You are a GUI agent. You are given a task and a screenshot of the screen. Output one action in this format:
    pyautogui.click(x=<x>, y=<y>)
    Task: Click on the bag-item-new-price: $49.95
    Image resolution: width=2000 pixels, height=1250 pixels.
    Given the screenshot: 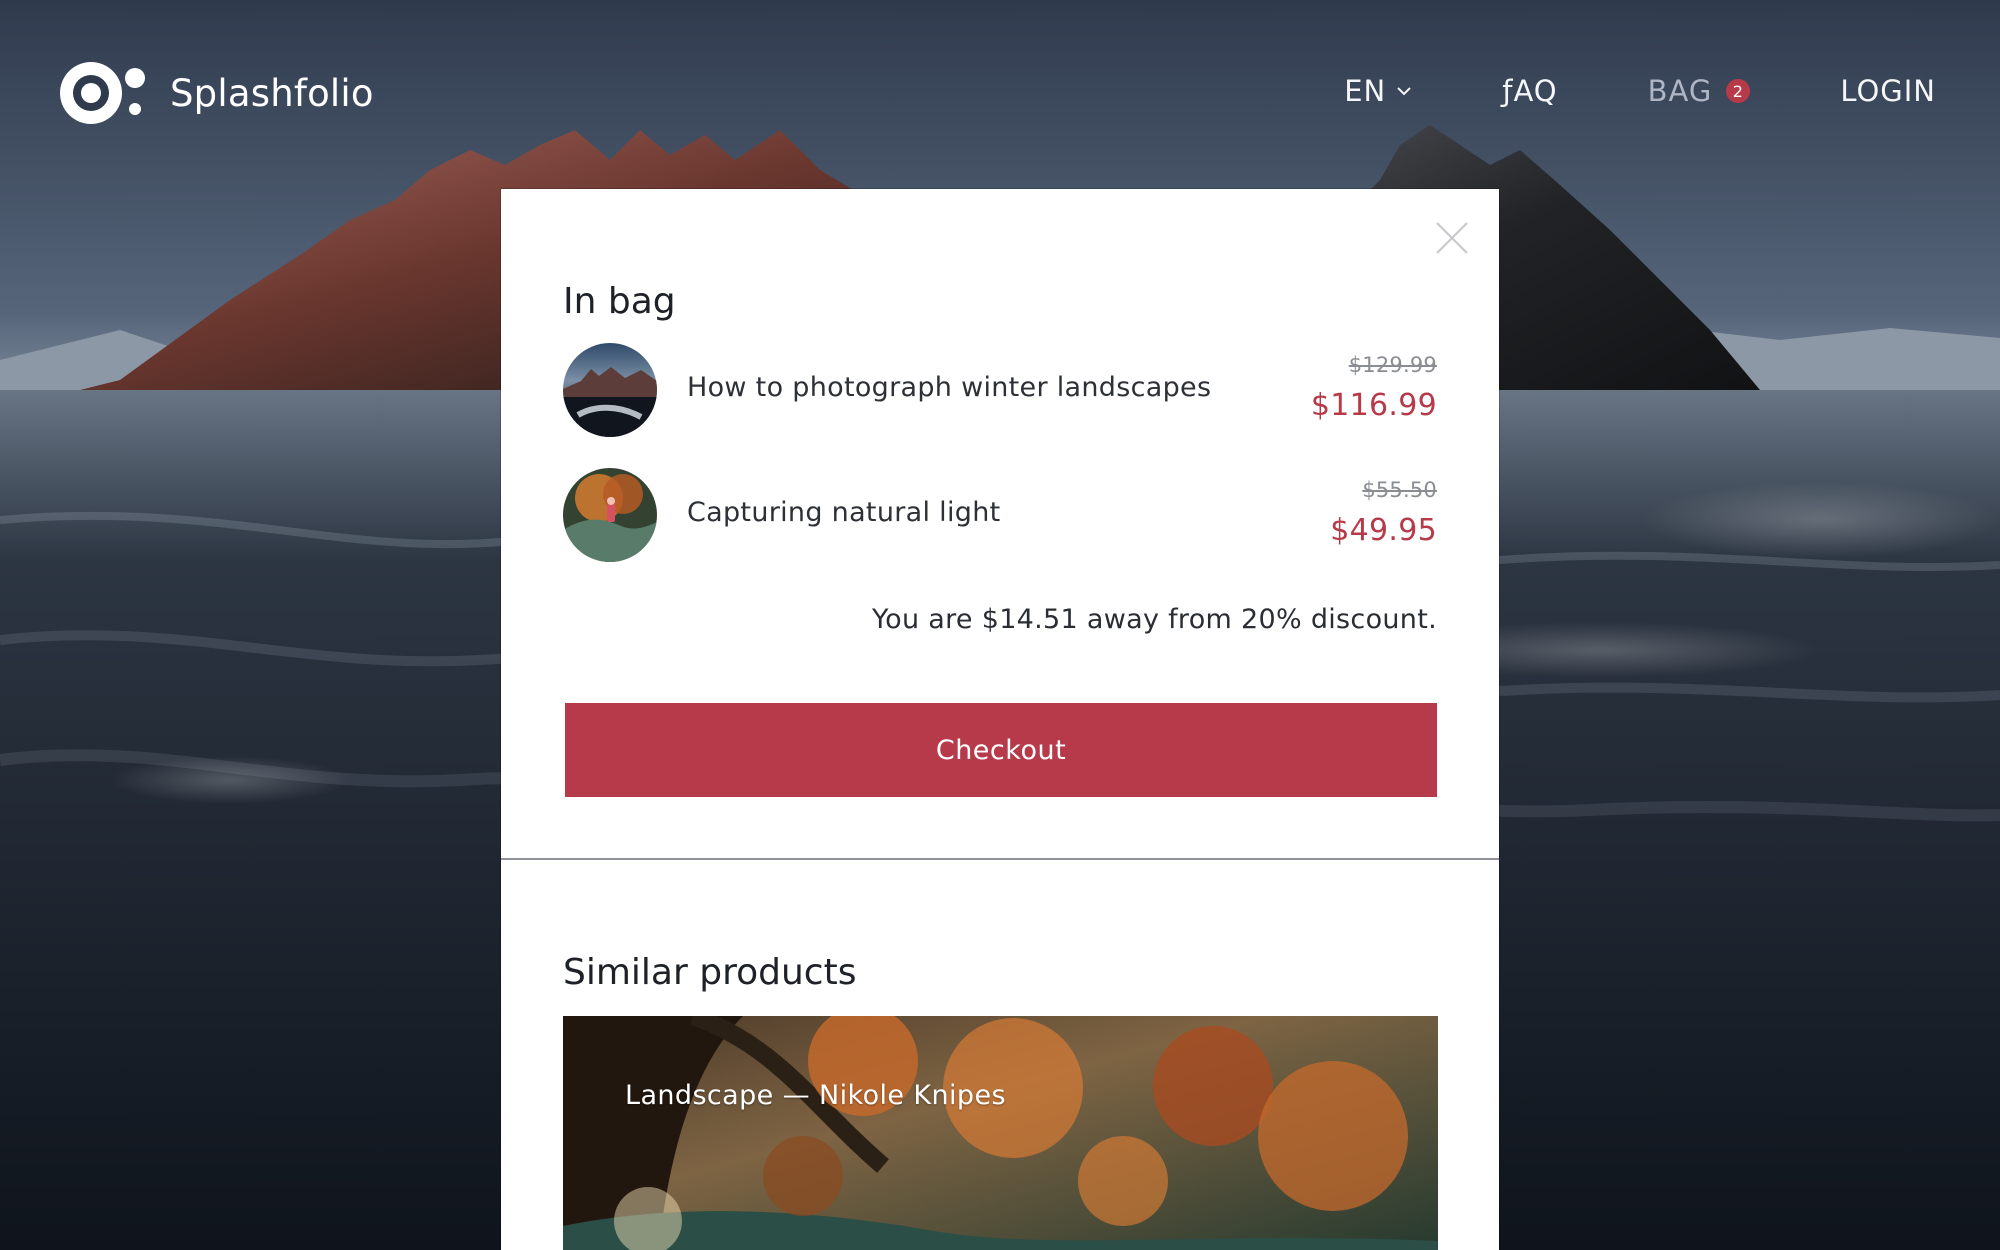 What is the action you would take?
    pyautogui.click(x=1383, y=530)
    